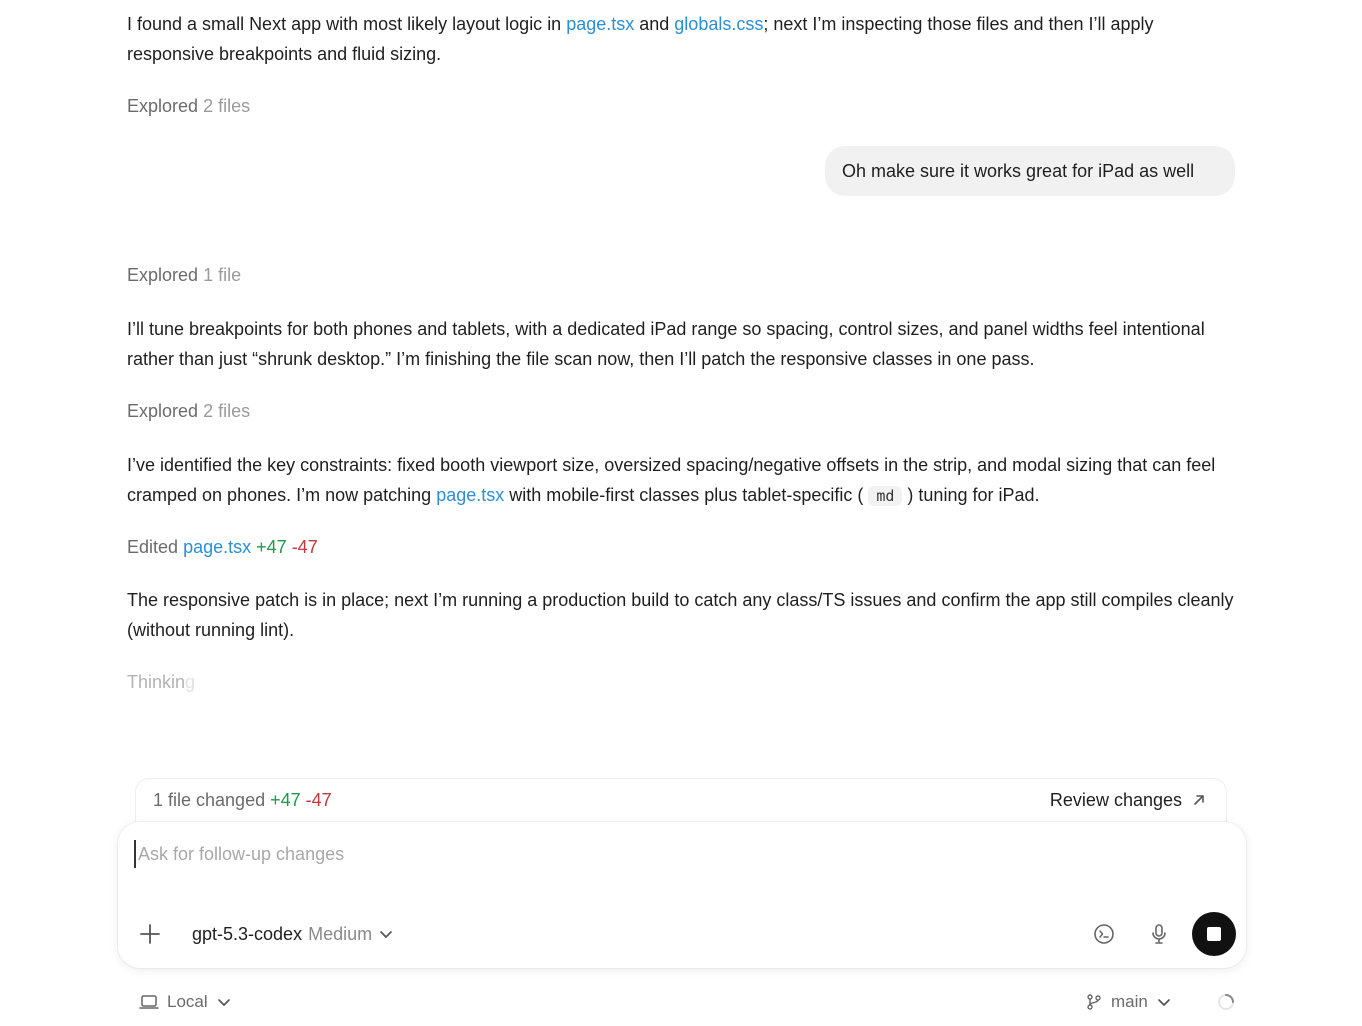 Image resolution: width=1362 pixels, height=1026 pixels. I want to click on lines-removed: -47, so click(304, 547).